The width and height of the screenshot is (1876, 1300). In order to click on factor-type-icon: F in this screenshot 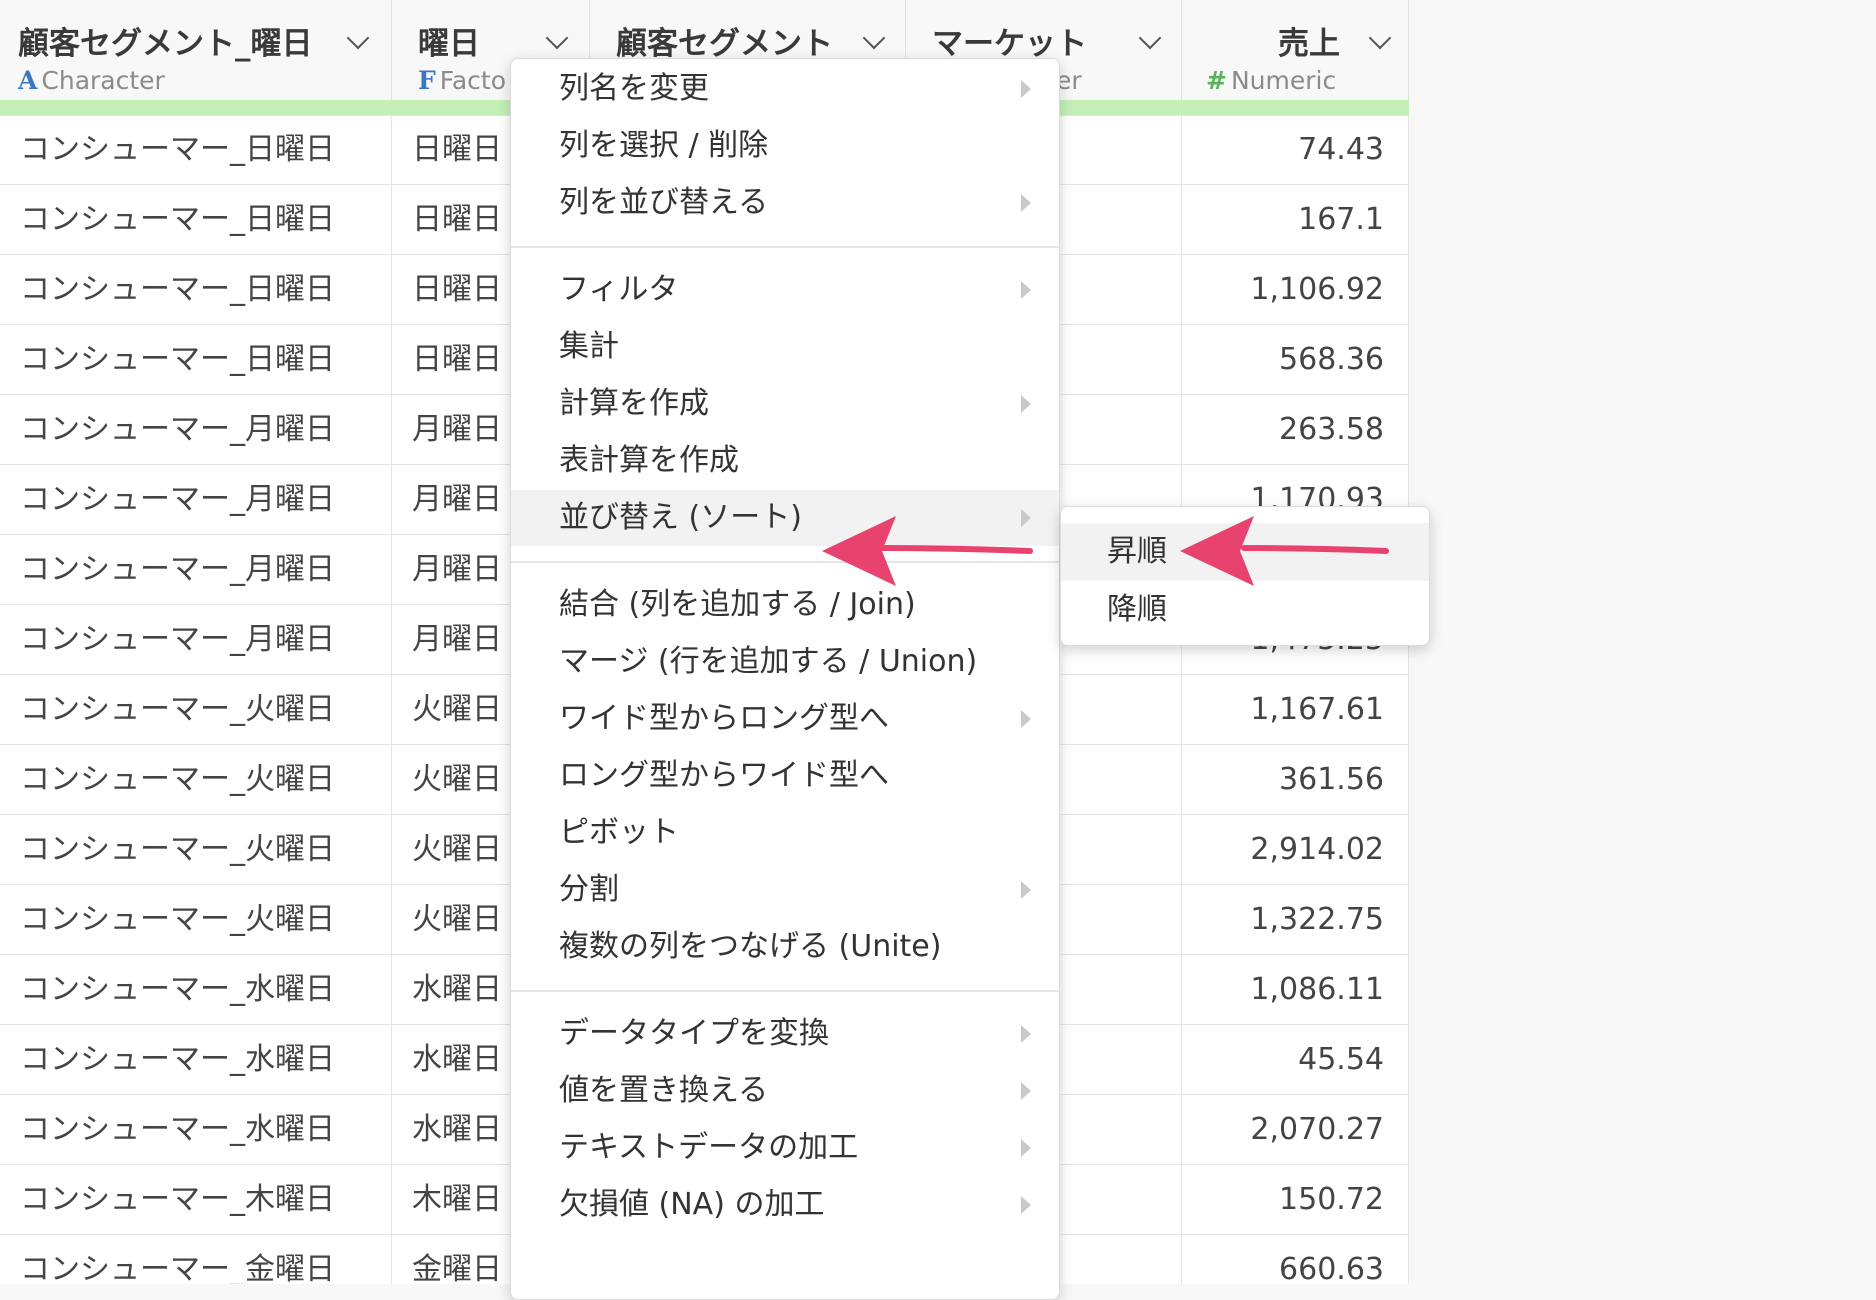, I will do `click(427, 80)`.